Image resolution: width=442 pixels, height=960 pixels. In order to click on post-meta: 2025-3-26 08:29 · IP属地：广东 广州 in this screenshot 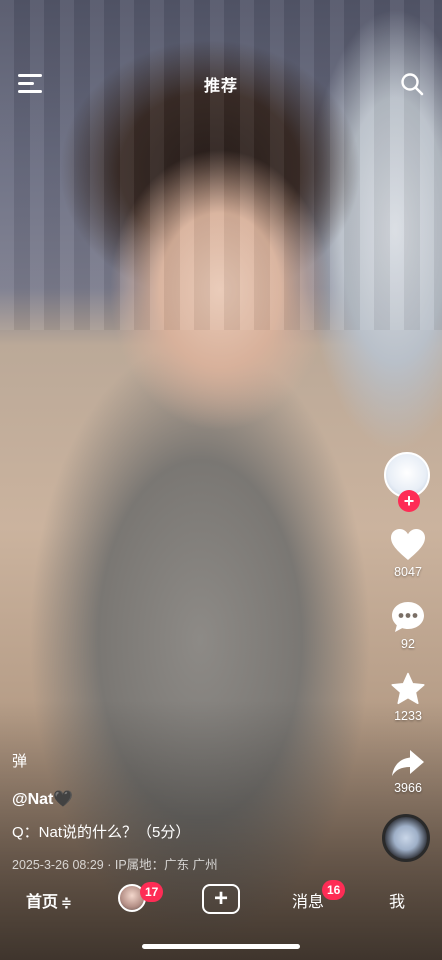, I will do `click(115, 865)`.